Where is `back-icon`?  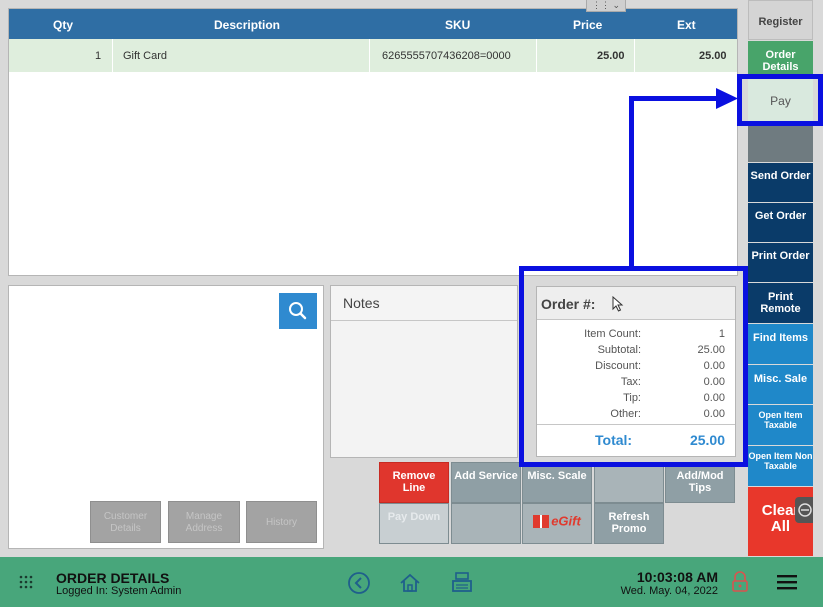
back-icon is located at coordinates (359, 583).